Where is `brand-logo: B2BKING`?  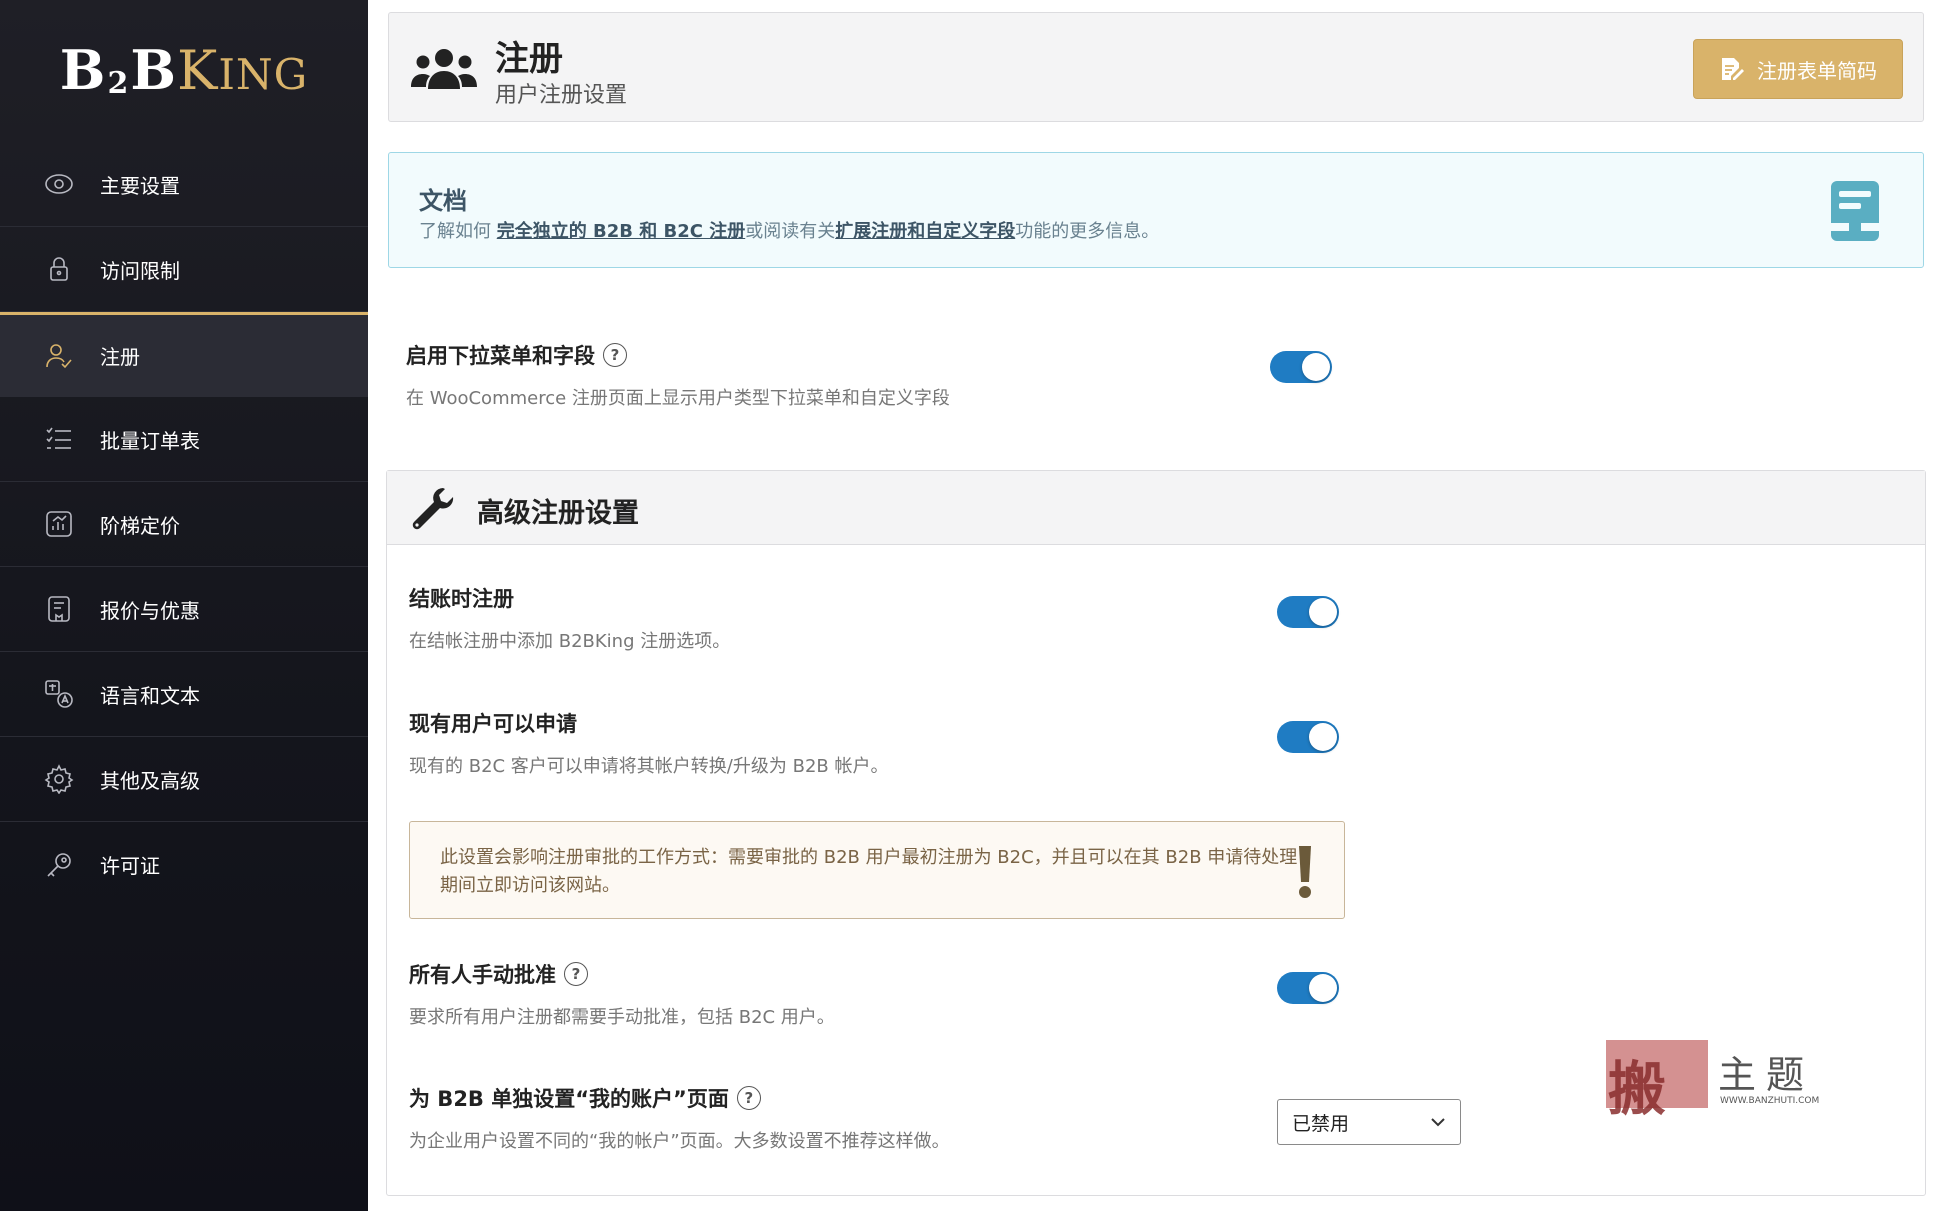
brand-logo: B2BKING is located at coordinates (184, 70).